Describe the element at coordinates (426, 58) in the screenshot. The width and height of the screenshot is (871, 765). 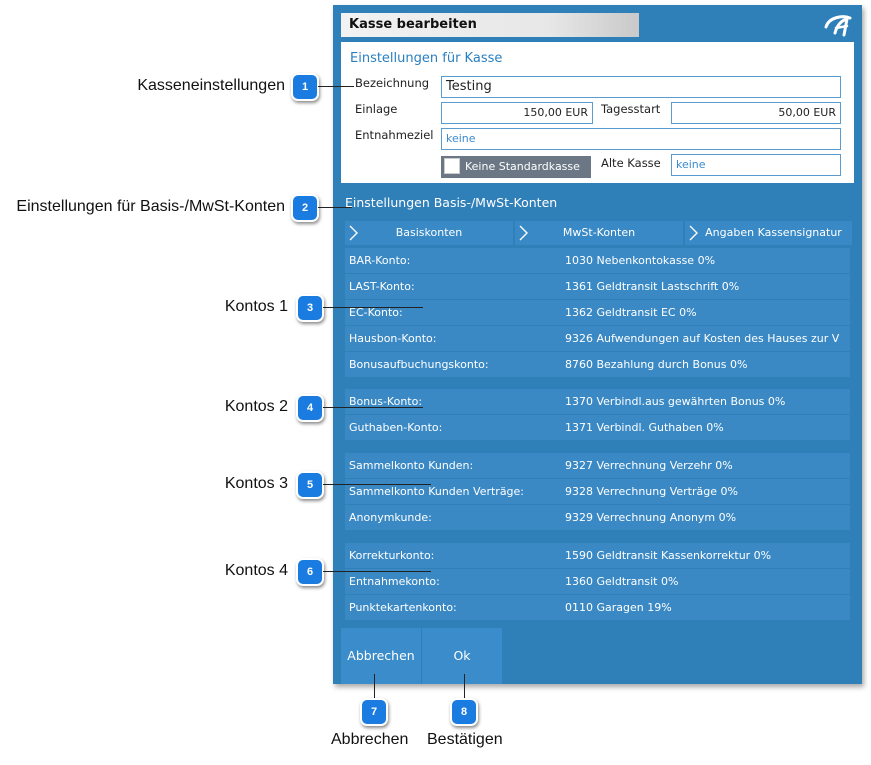
I see `settings-title: Einstellungen für Kasse` at that location.